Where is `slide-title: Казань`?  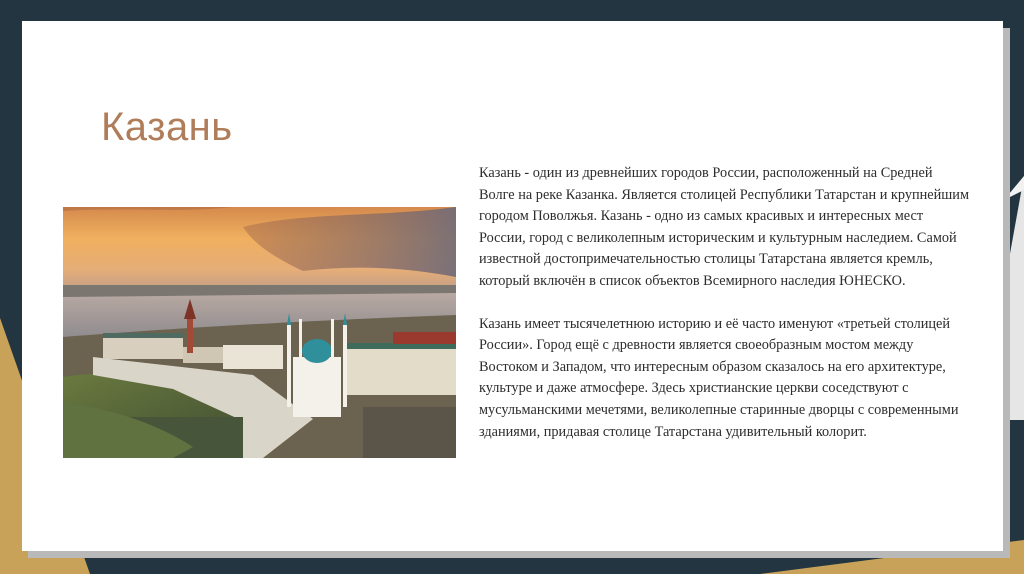
slide-title: Казань is located at coordinates (167, 127).